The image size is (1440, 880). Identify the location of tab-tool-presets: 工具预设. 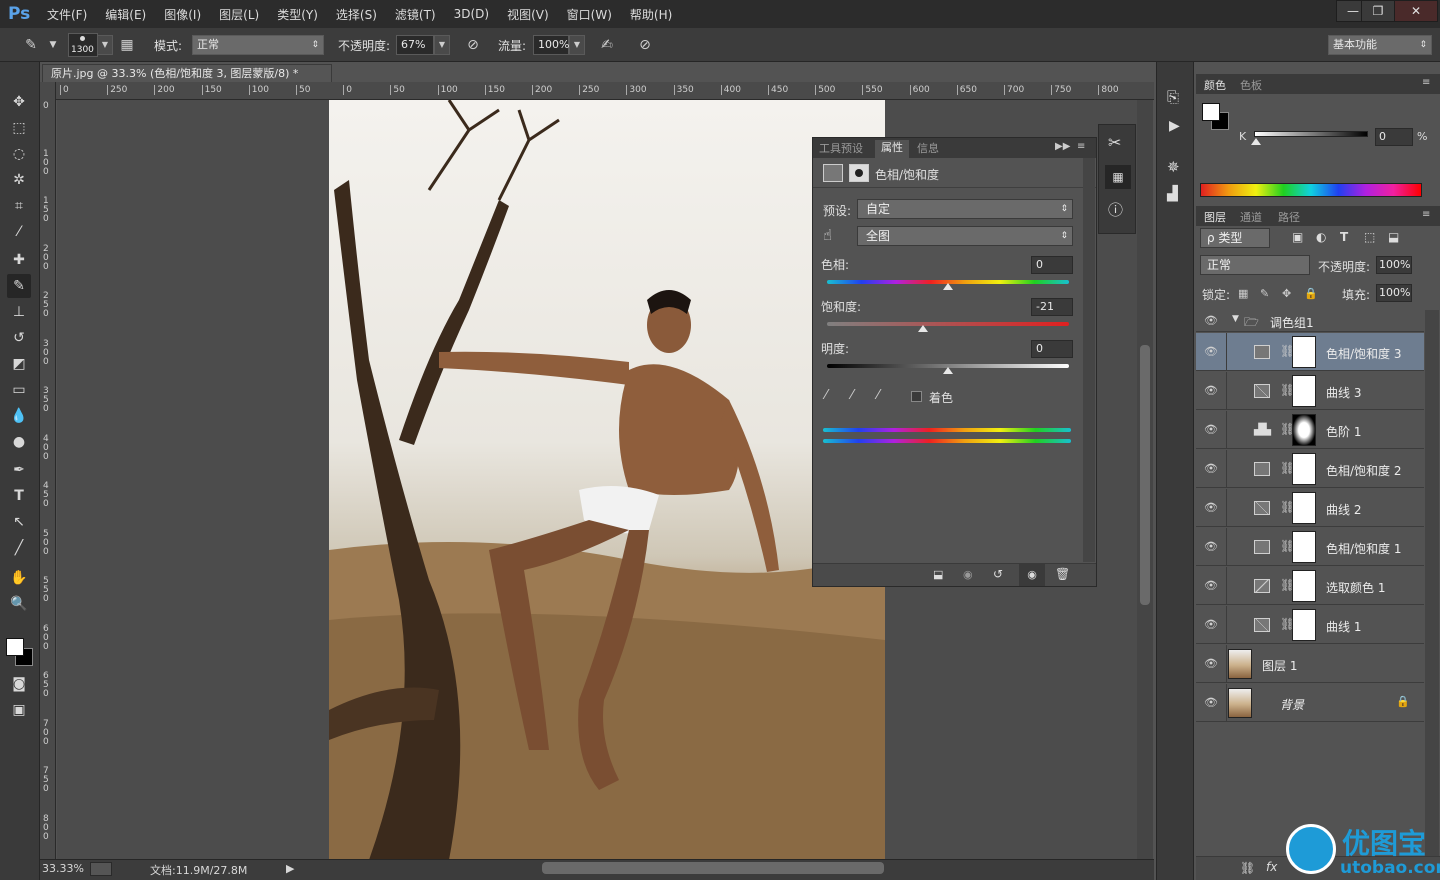
(841, 148).